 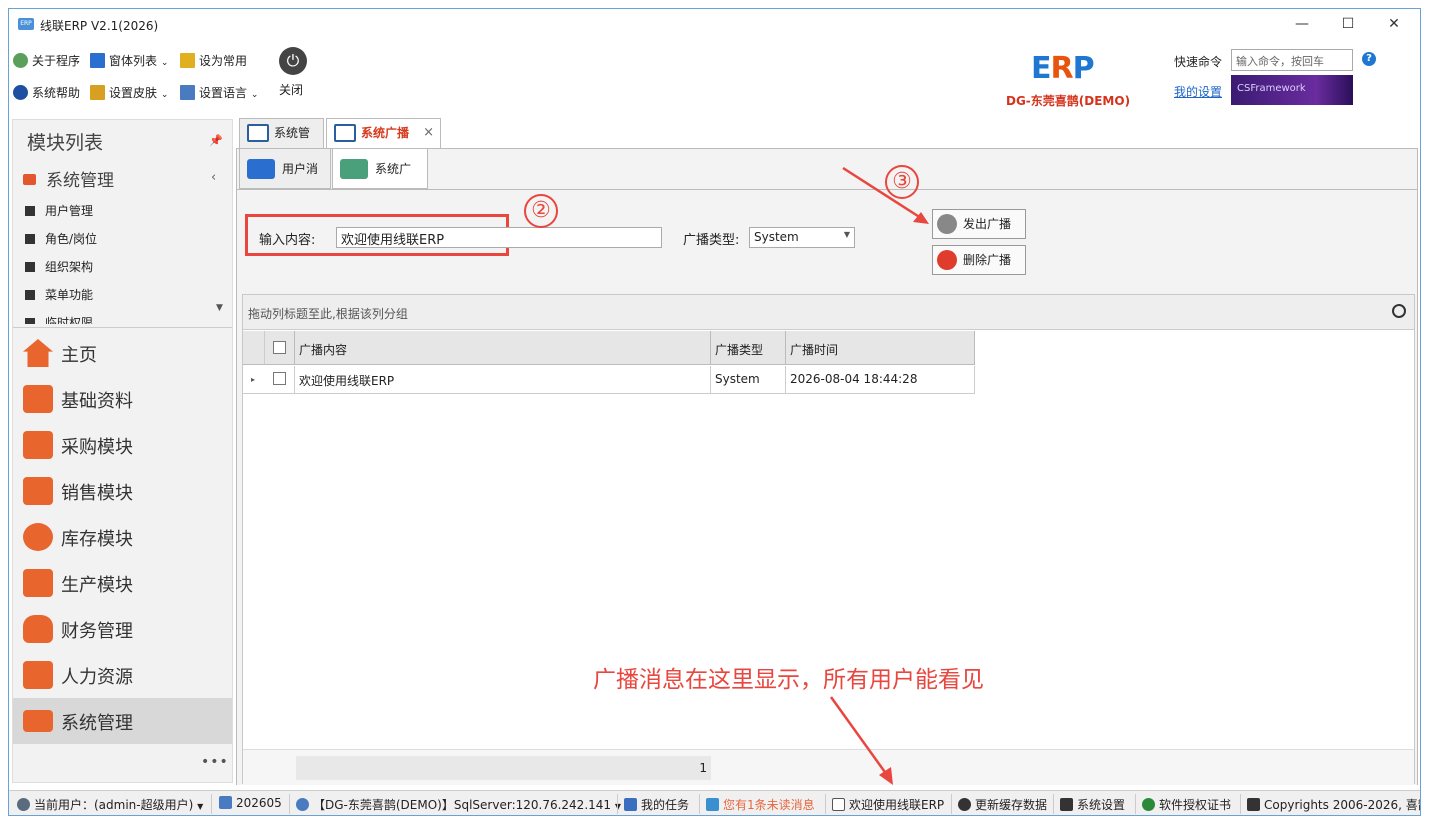 What do you see at coordinates (38, 399) in the screenshot?
I see `folder-icon` at bounding box center [38, 399].